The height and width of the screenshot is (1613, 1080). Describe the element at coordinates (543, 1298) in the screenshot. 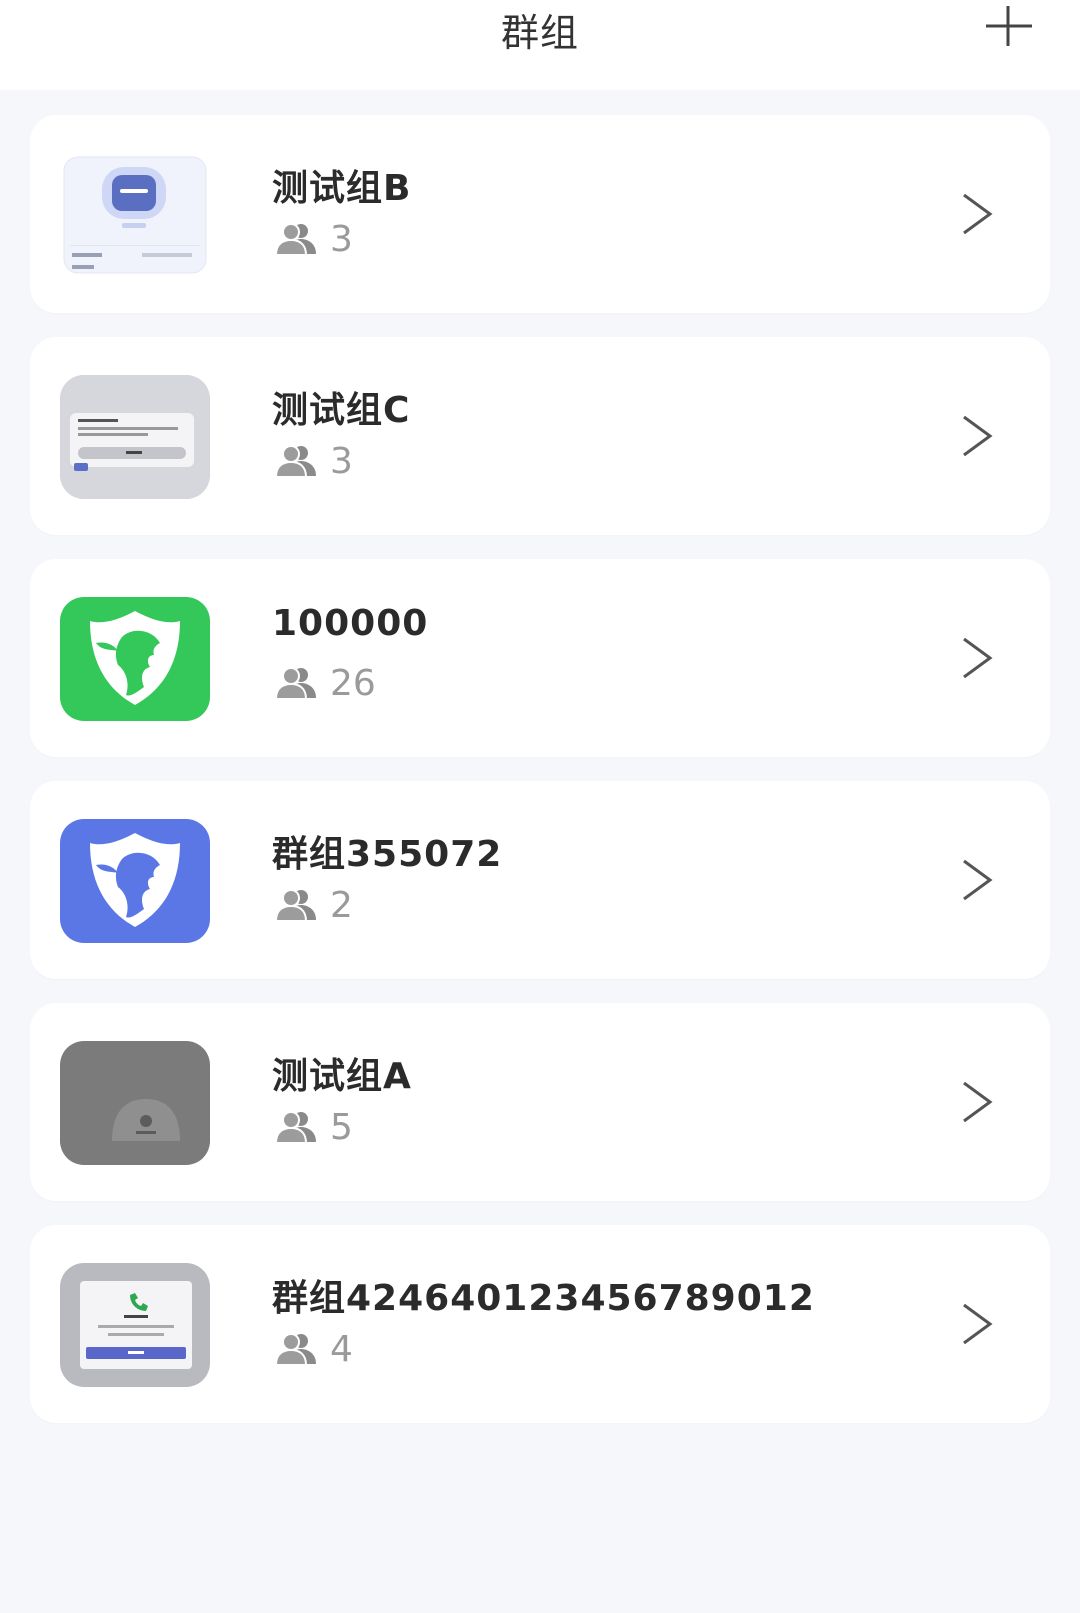

I see `group-name: 群组424640123456789012` at that location.